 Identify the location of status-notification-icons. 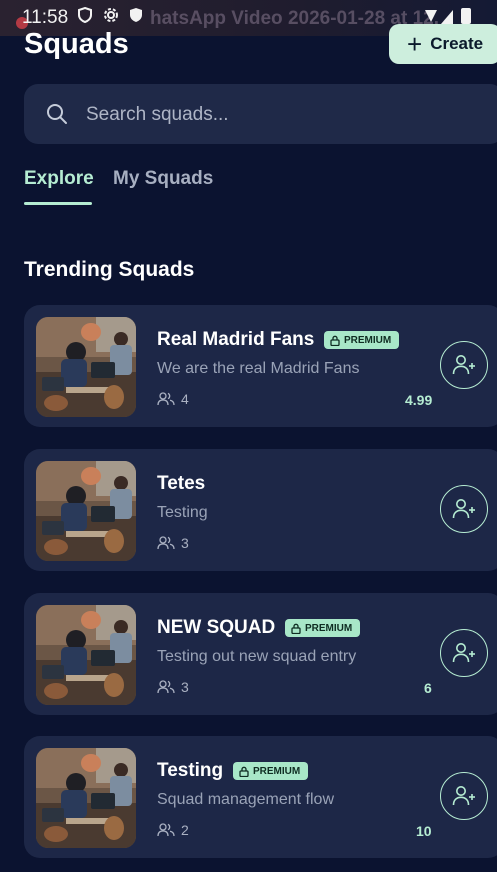
(110, 17).